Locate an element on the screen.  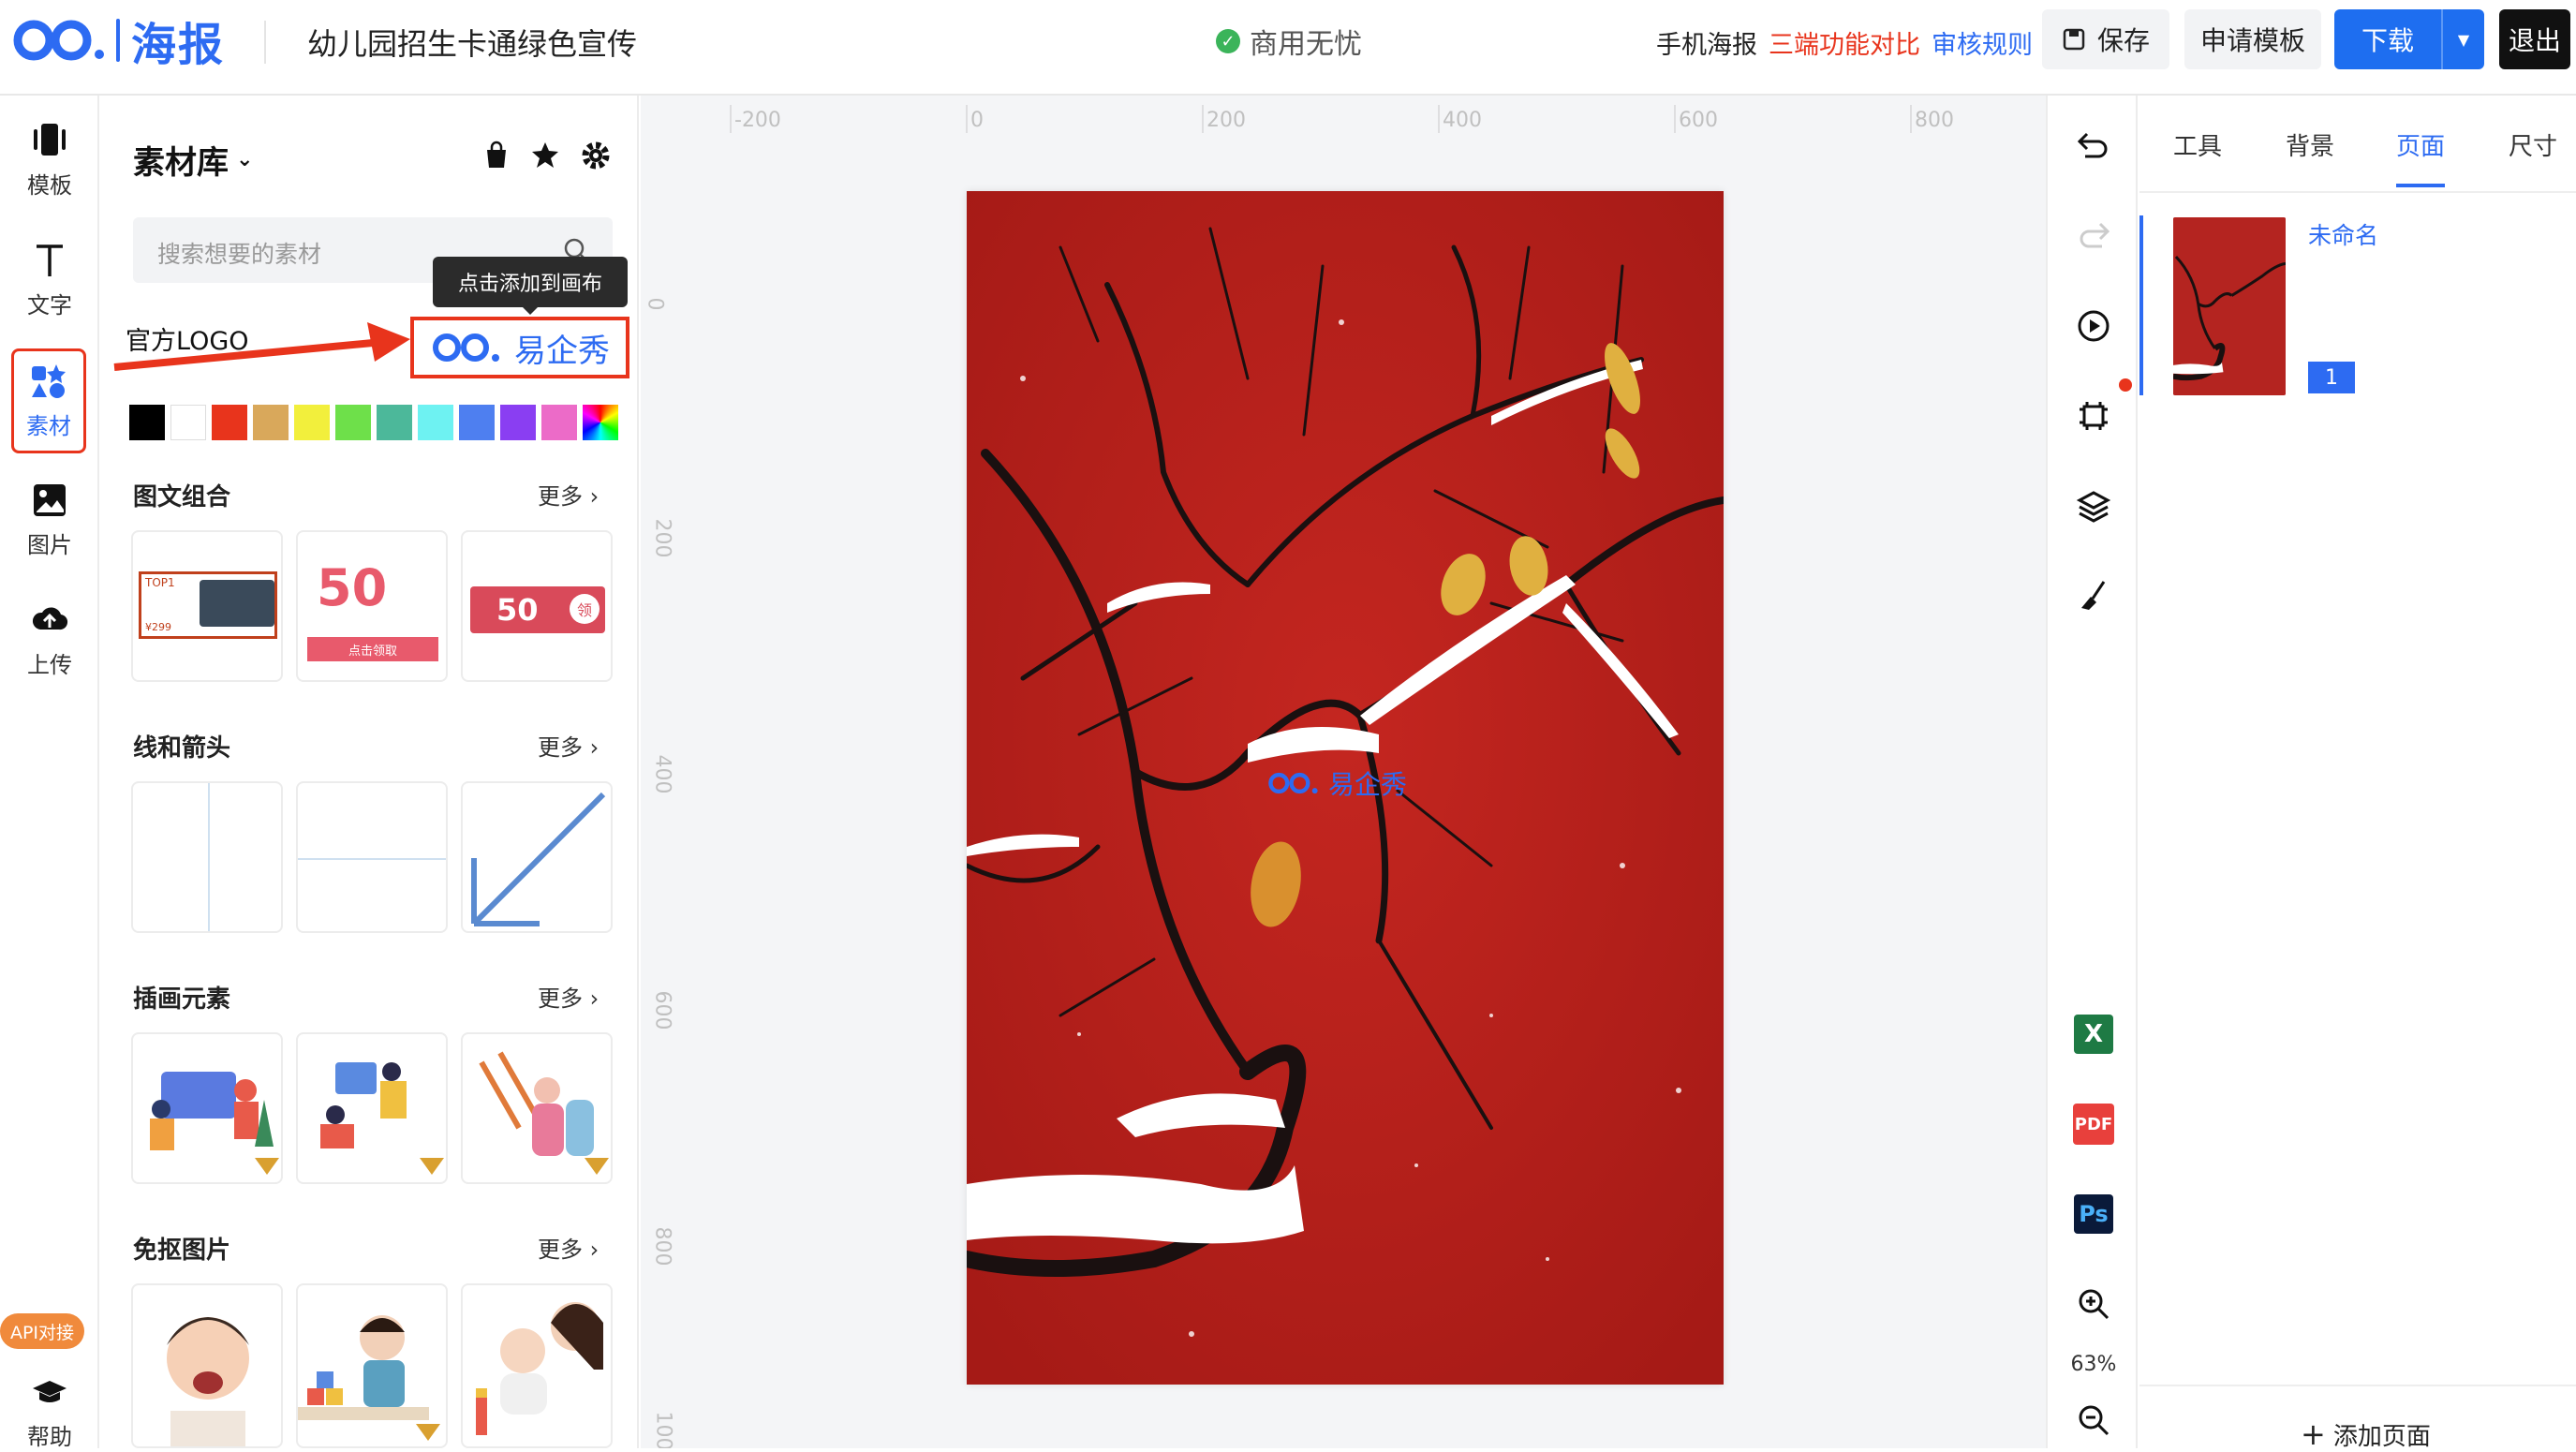
arrow-card is located at coordinates (537, 857).